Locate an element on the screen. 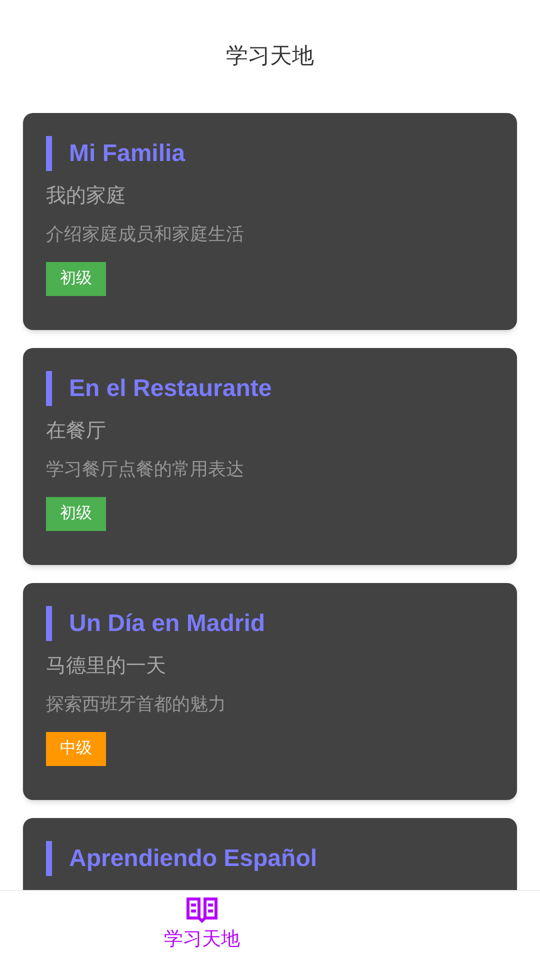 Image resolution: width=540 pixels, height=960 pixels. nav-tab: 学习天地 is located at coordinates (202, 925).